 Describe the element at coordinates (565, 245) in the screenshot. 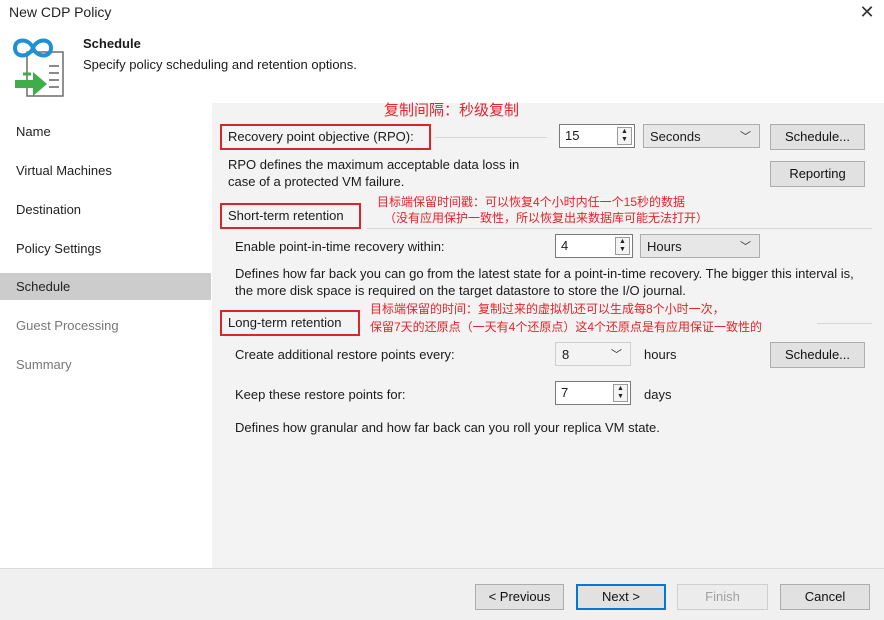

I see `pit-recovery-value: 4` at that location.